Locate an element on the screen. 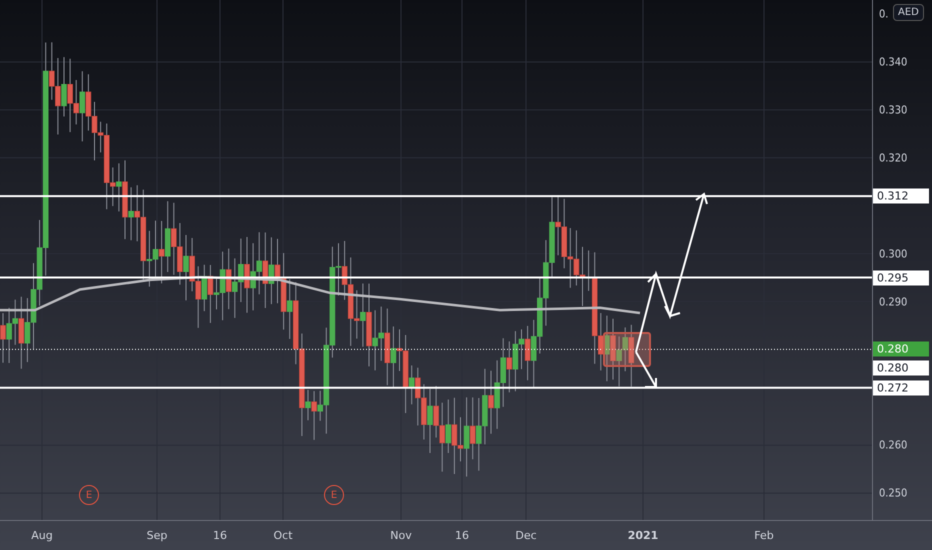  time-label: Dec is located at coordinates (526, 535).